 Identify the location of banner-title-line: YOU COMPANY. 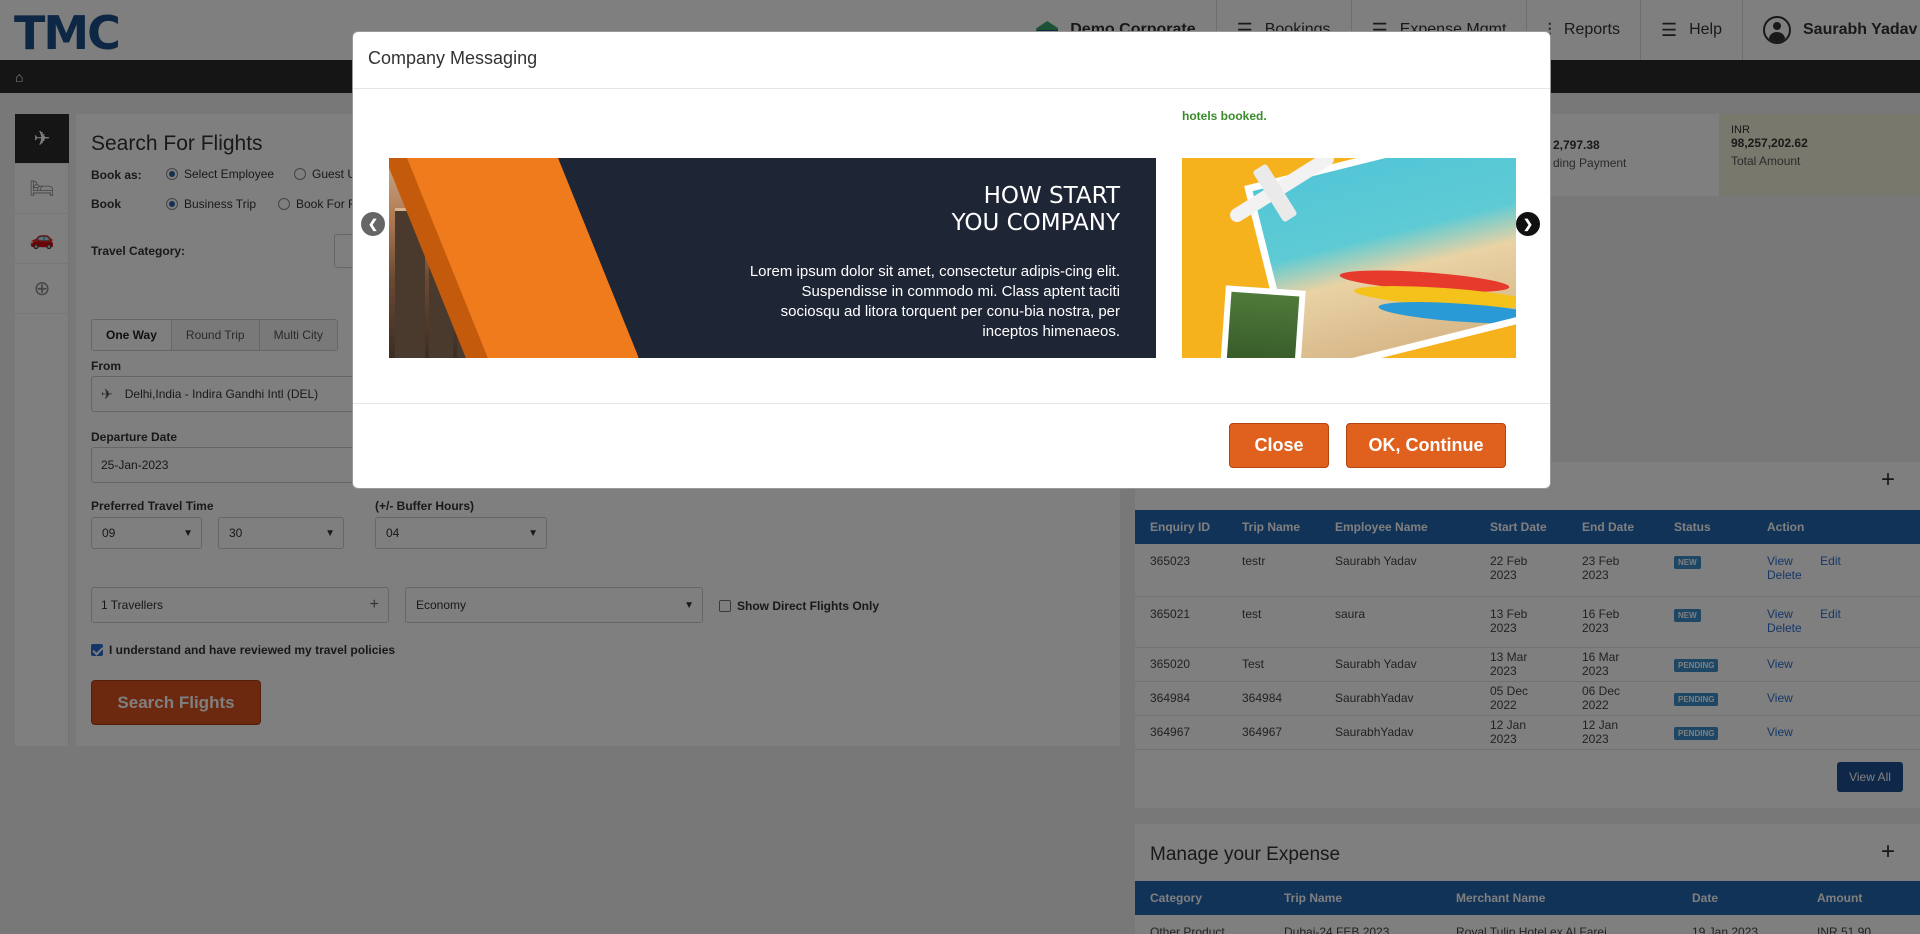
(1035, 223).